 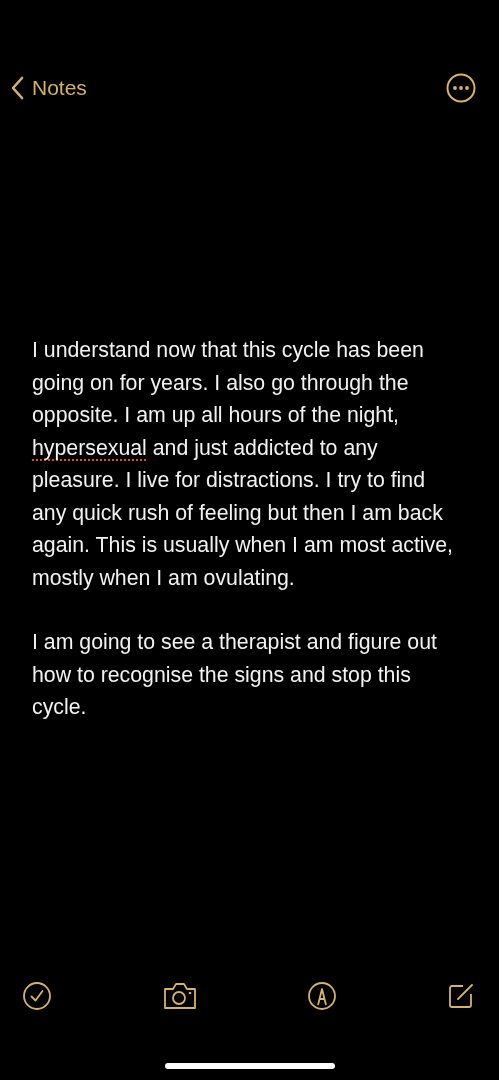 What do you see at coordinates (17, 88) in the screenshot?
I see `chevron-left-icon` at bounding box center [17, 88].